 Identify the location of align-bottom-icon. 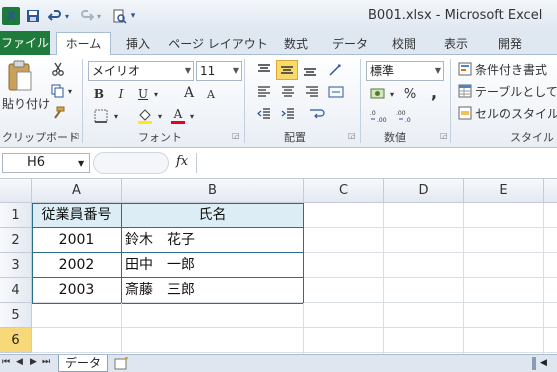
(310, 70).